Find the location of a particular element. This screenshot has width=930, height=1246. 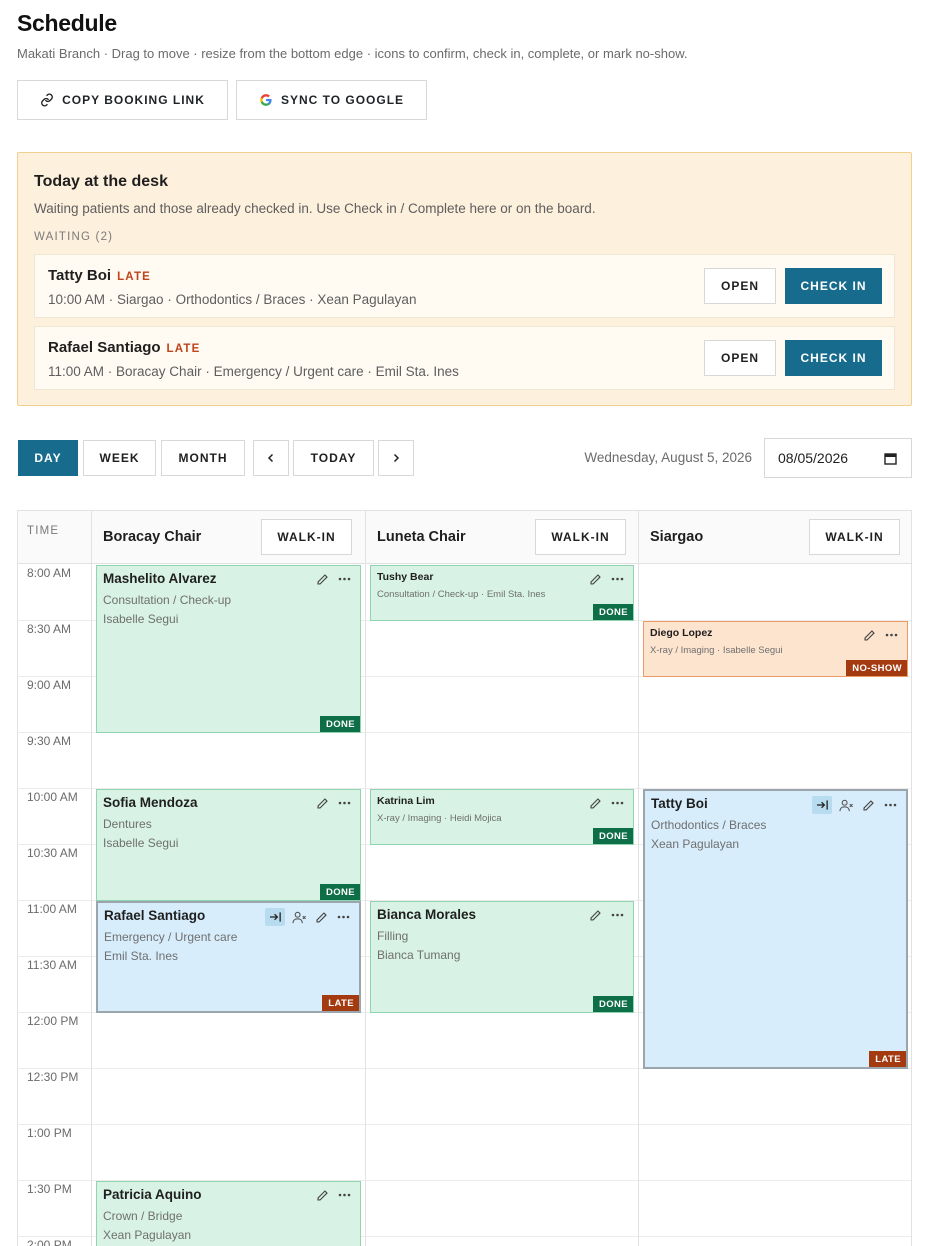

waiting-patient-name: Tatty Boi LATE is located at coordinates (99, 275).